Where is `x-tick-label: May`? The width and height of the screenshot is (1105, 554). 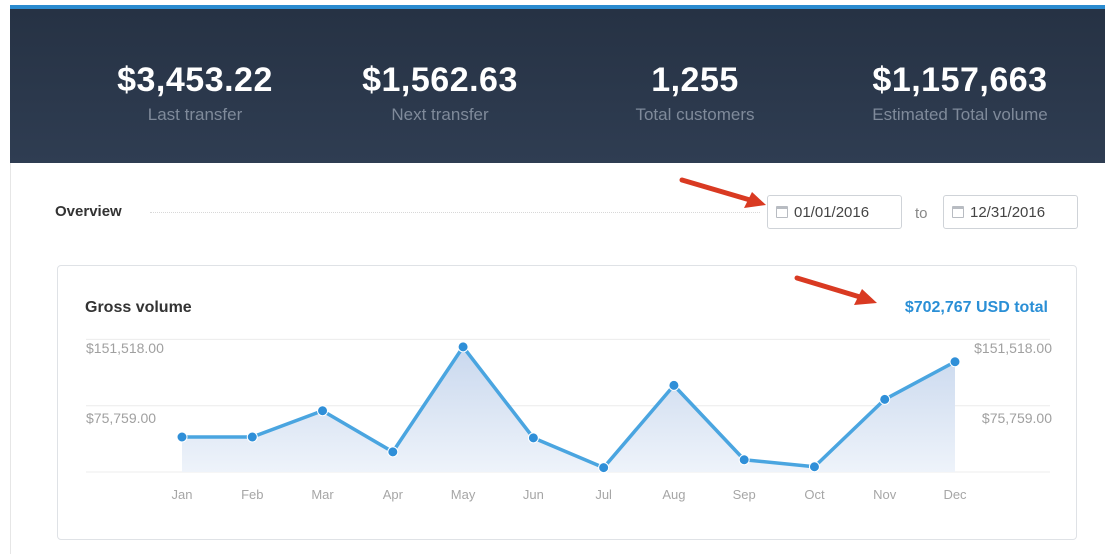
x-tick-label: May is located at coordinates (463, 494).